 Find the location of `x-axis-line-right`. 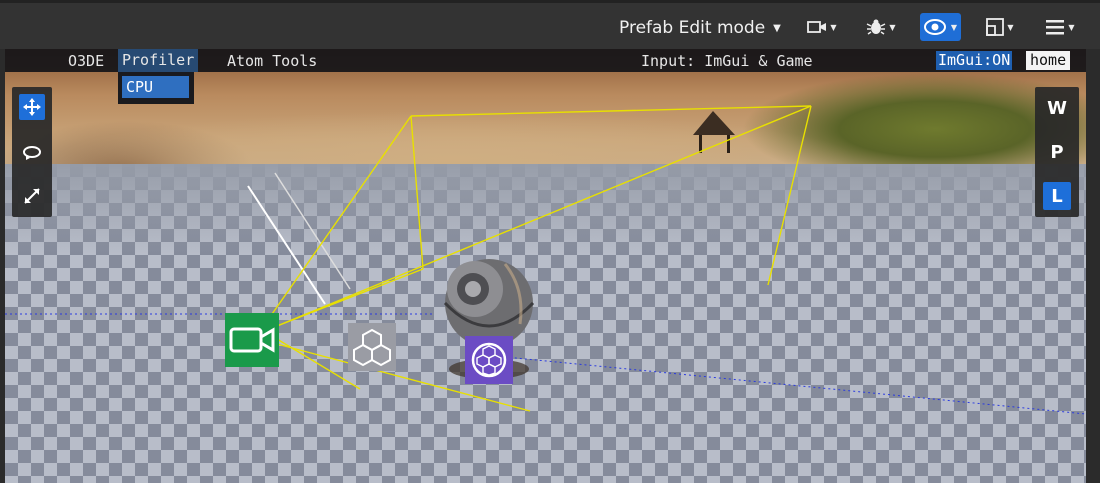

x-axis-line-right is located at coordinates (780, 384).